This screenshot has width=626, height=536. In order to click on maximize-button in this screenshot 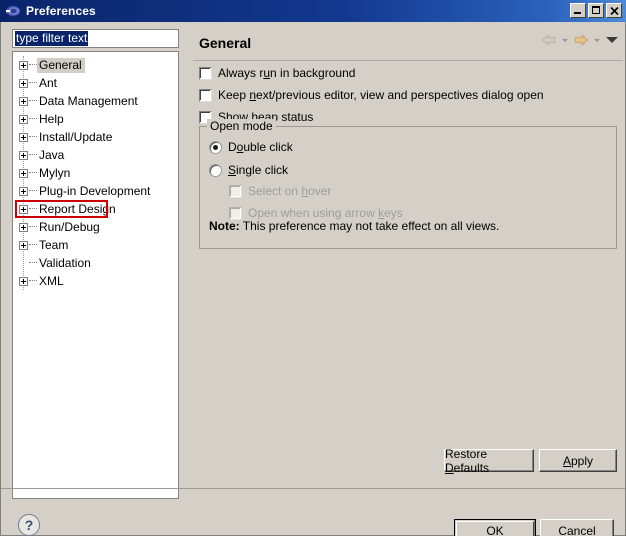, I will do `click(596, 10)`.